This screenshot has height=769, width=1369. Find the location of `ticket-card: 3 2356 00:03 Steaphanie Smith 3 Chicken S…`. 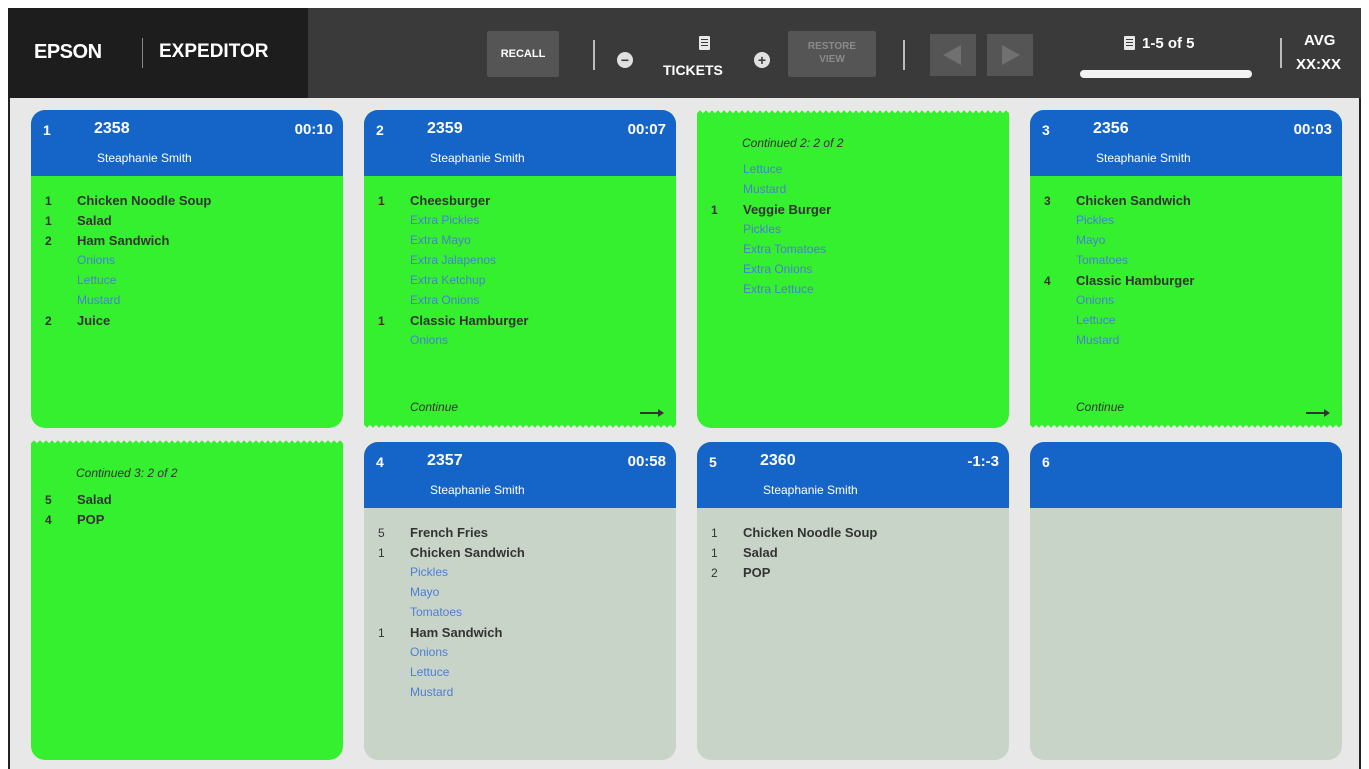

ticket-card: 3 2356 00:03 Steaphanie Smith 3 Chicken S… is located at coordinates (1186, 269).